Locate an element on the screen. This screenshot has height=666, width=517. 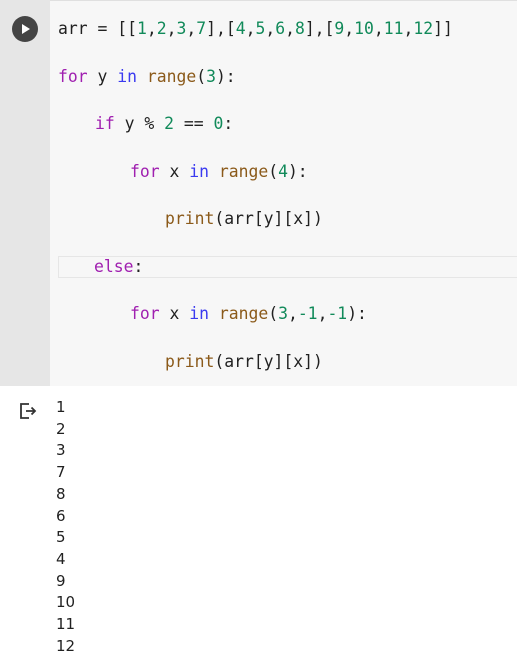
code-line: for x in range(4): is located at coordinates (219, 172).